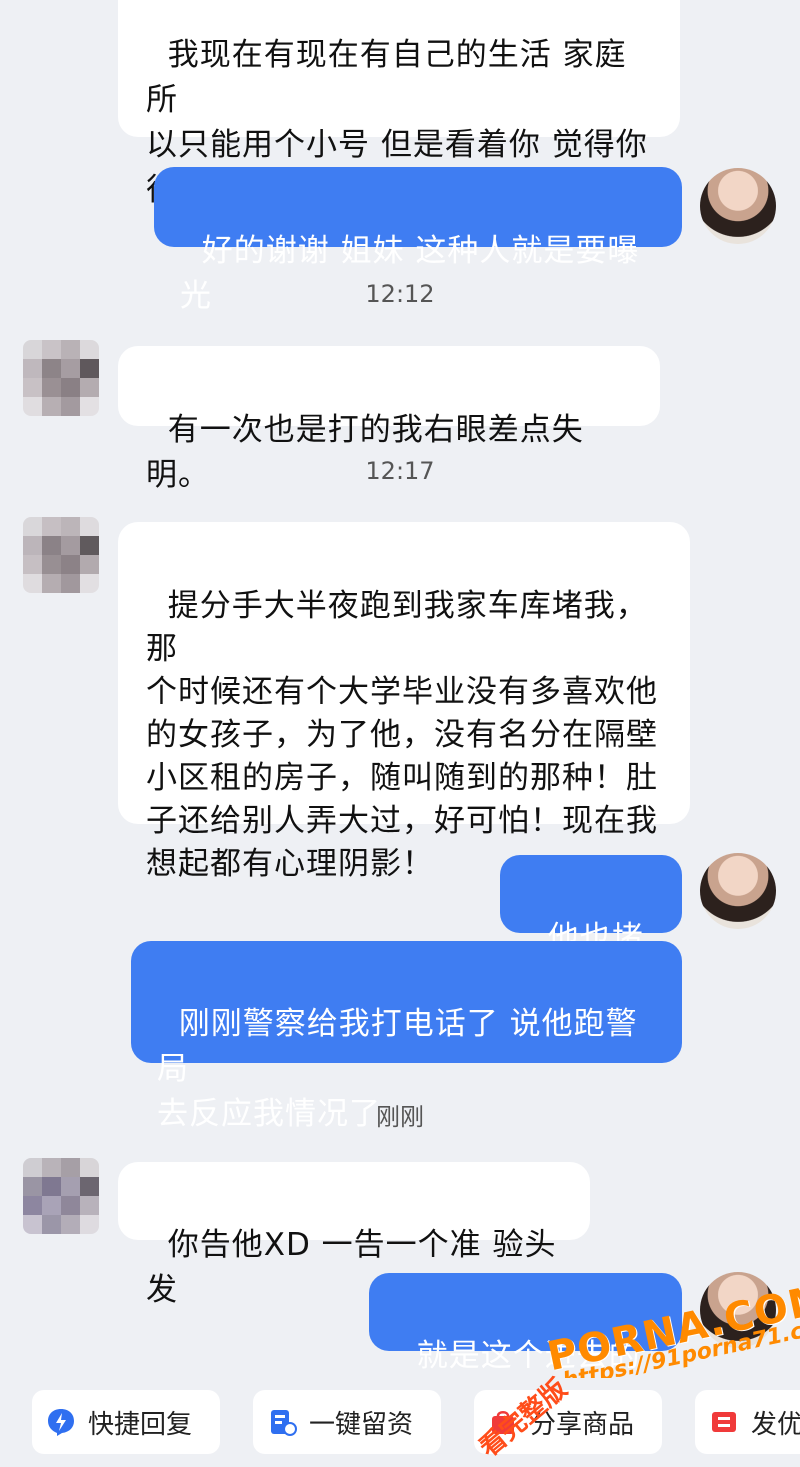  Describe the element at coordinates (140, 1424) in the screenshot. I see `quick-reply-label: 快捷回复` at that location.